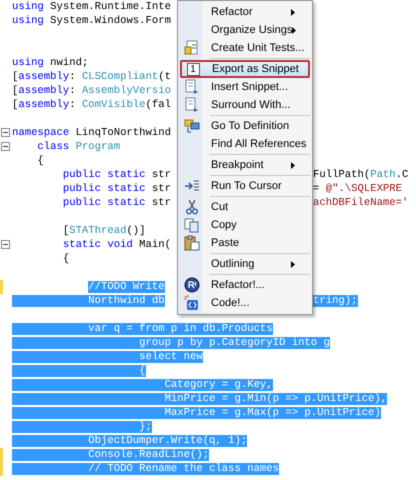  I want to click on code-text: MaxPrice = g.Max(p => p.UnitPrice), so click(196, 413).